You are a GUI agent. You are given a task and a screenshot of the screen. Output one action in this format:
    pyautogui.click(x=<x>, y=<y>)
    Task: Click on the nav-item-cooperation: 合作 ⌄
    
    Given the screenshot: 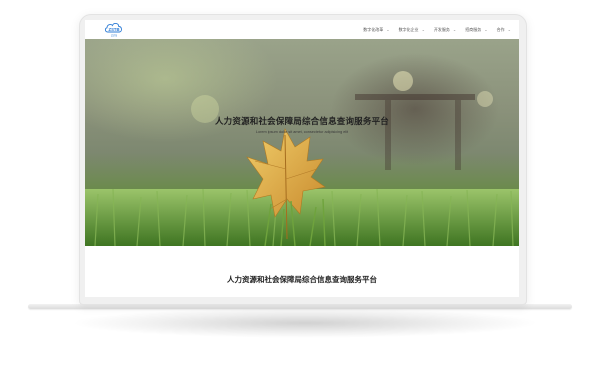 What is the action you would take?
    pyautogui.click(x=504, y=30)
    